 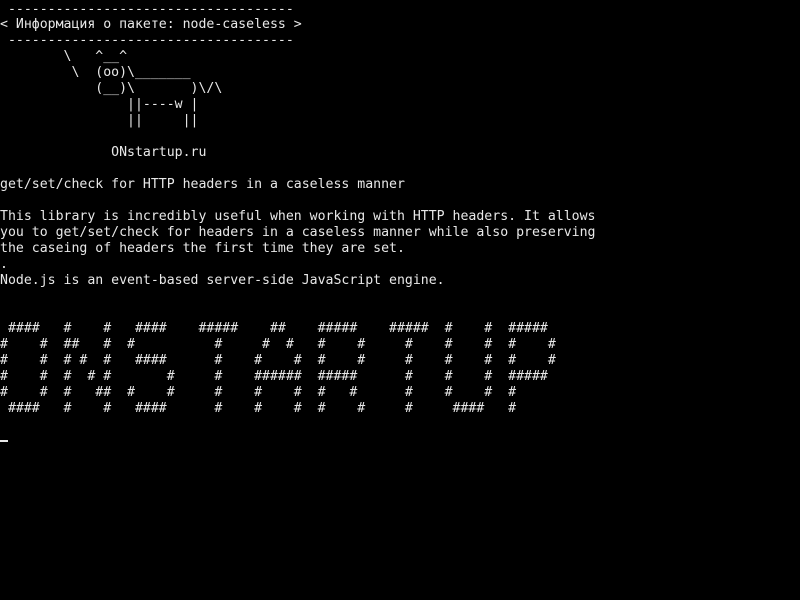 What do you see at coordinates (258, 408) in the screenshot?
I see `banner-line: #### # # #### # # # # # # #### #` at bounding box center [258, 408].